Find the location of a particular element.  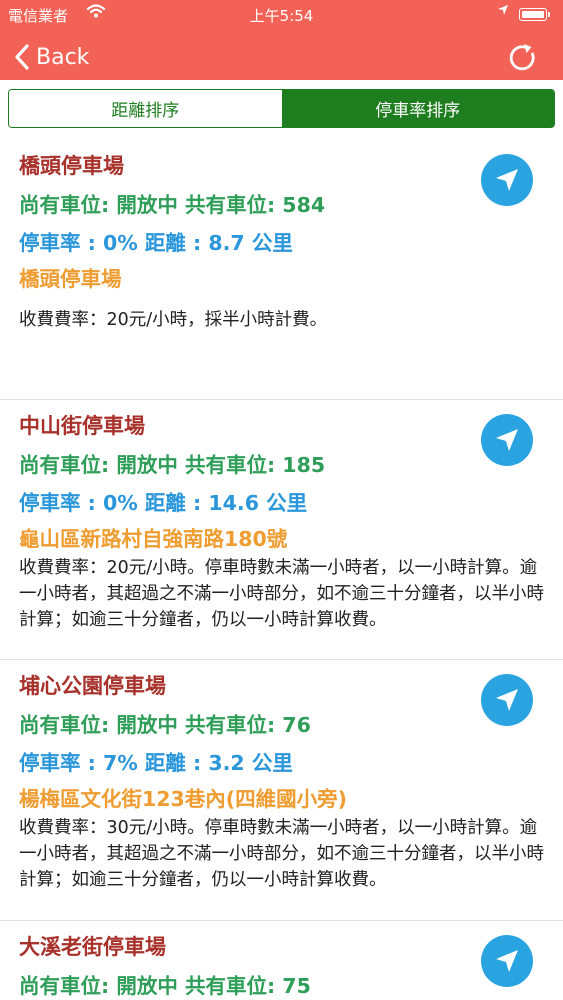

lot-name: 埔心公園停車場 is located at coordinates (92, 686).